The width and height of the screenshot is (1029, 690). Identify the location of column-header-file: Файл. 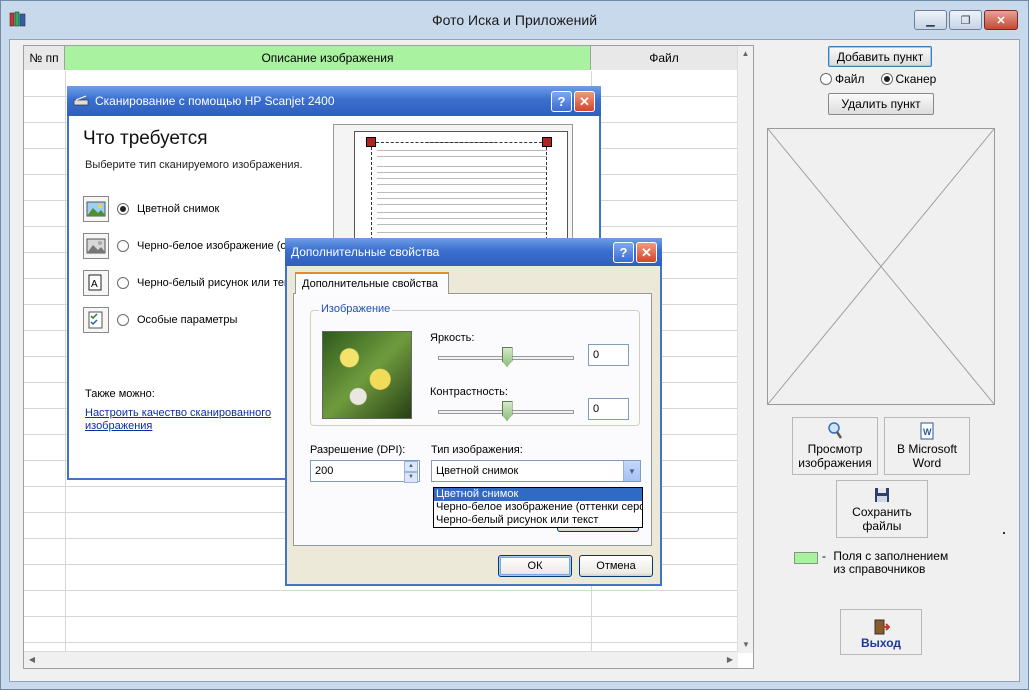
(664, 58).